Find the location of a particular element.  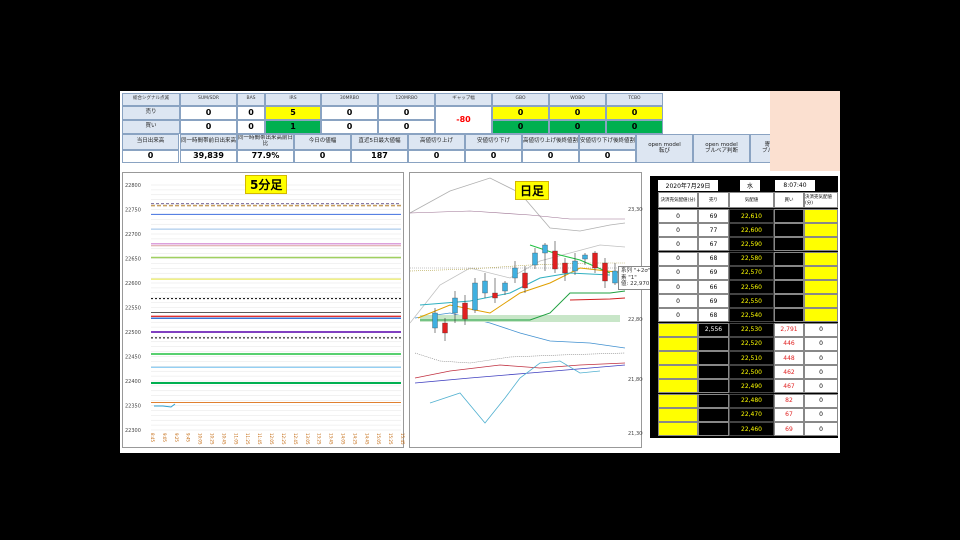

board-sell-qty: 69 is located at coordinates (713, 272).